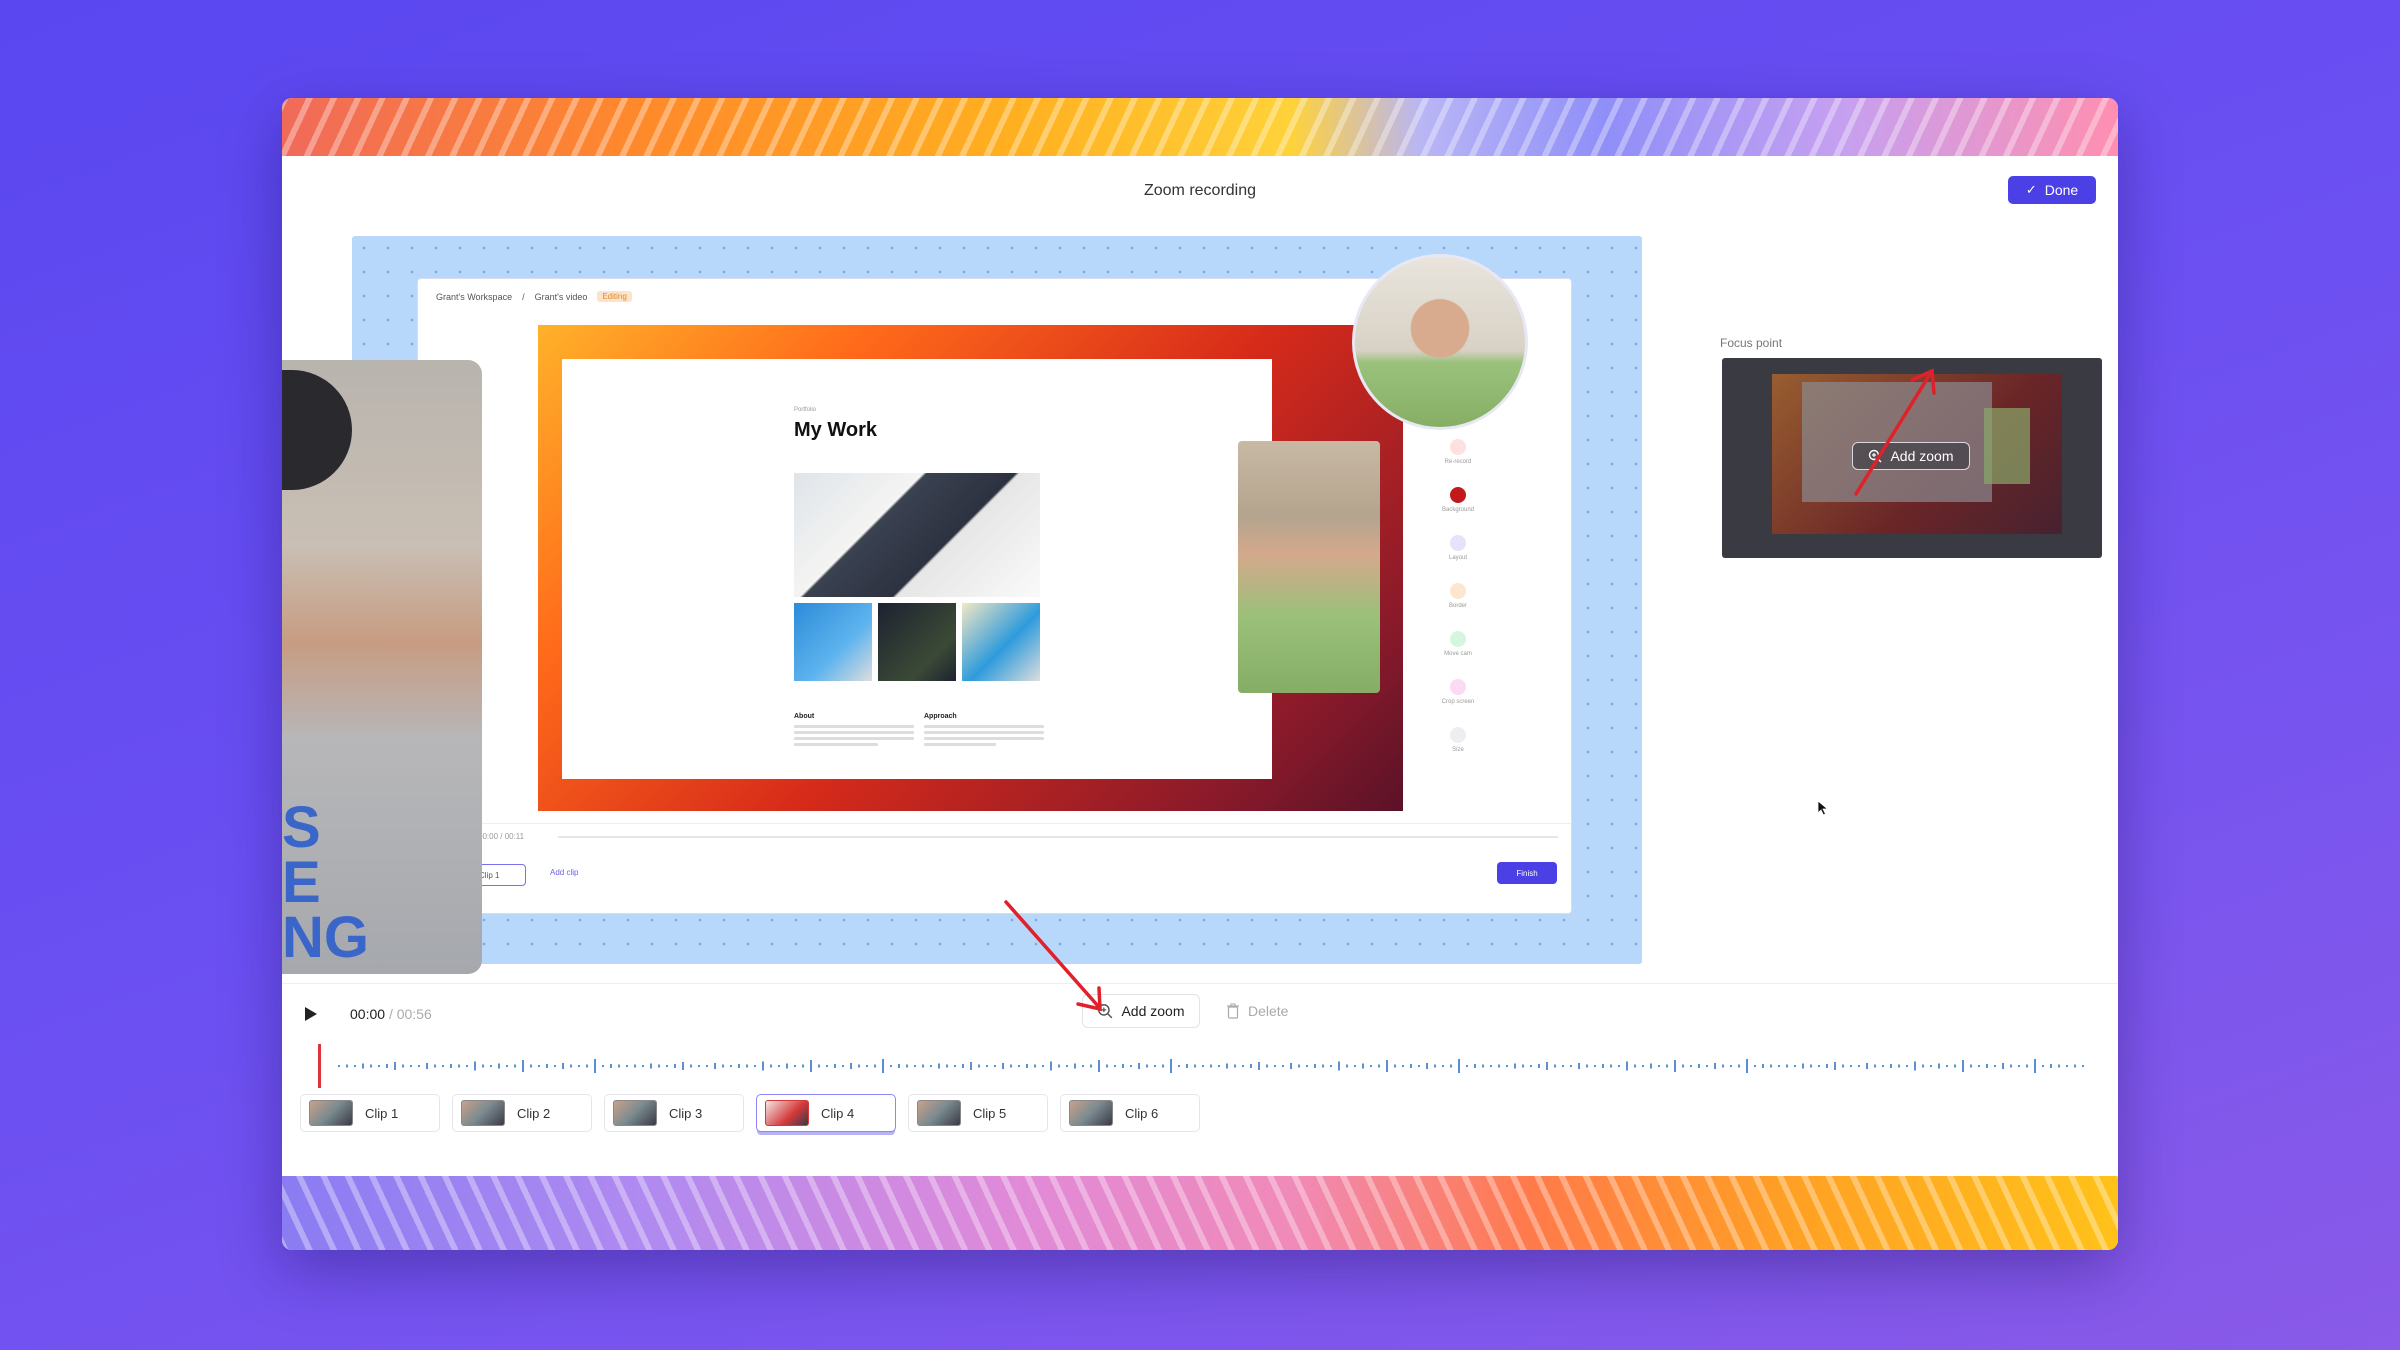 Image resolution: width=2400 pixels, height=1350 pixels. I want to click on clip-strip: Clip 1 Clip 2 Clip 3 Clip 4 Clip 5 Clip 6, so click(750, 1113).